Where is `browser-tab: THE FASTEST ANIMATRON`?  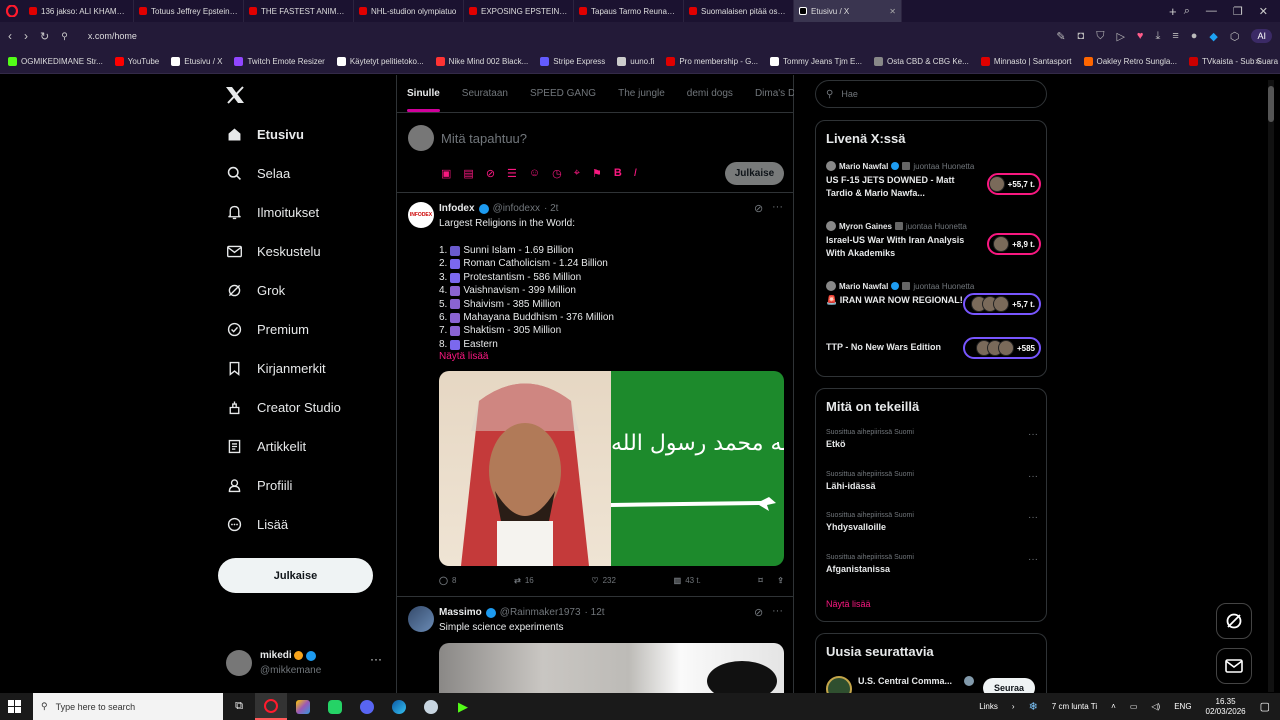 browser-tab: THE FASTEST ANIMATRON is located at coordinates (299, 11).